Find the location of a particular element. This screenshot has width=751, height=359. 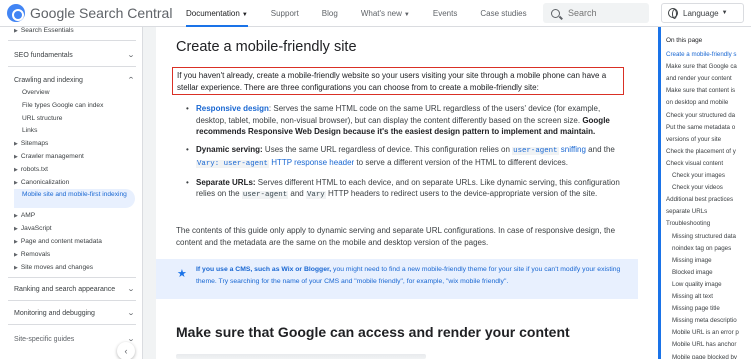

sidebar-item-search-essentials: ▶ Search Essentials is located at coordinates (44, 30).